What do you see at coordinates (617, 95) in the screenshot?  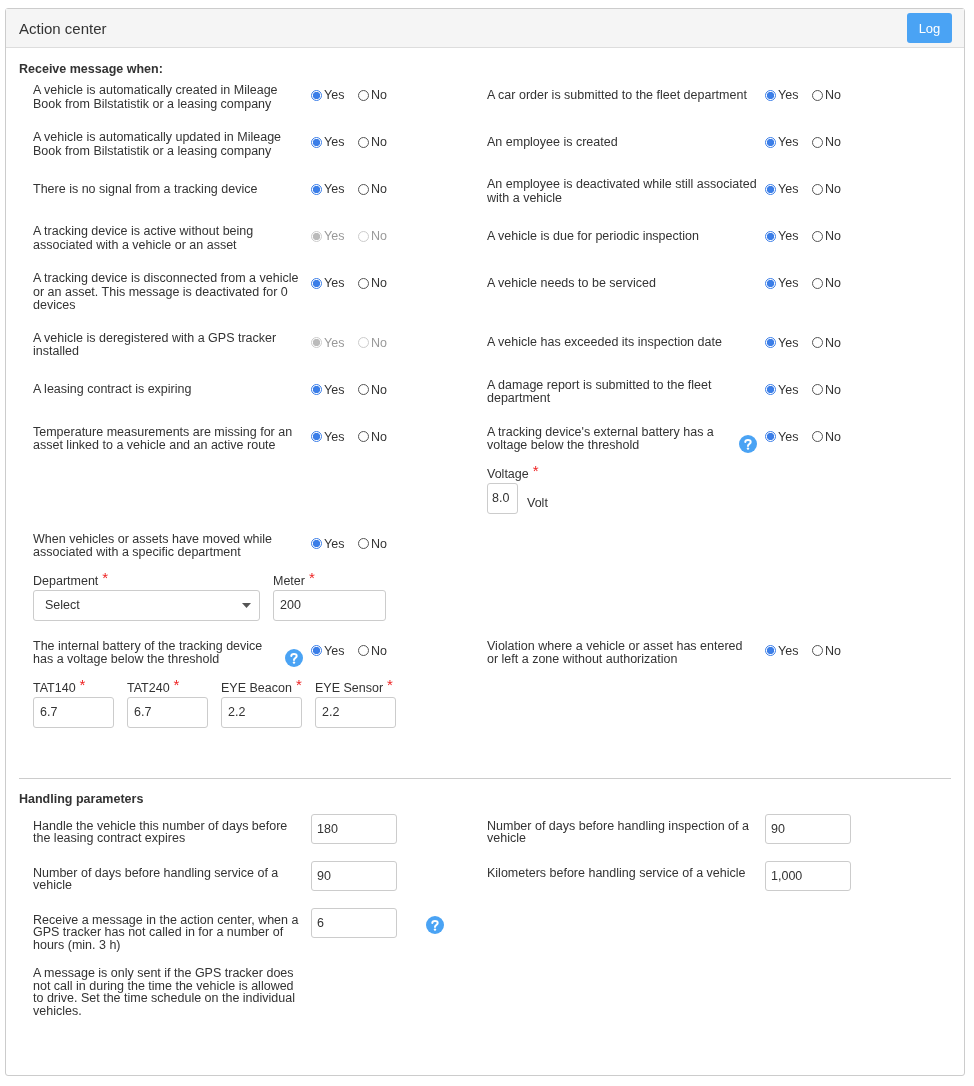 I see `setting-label: A car order is submitted to the fleet department` at bounding box center [617, 95].